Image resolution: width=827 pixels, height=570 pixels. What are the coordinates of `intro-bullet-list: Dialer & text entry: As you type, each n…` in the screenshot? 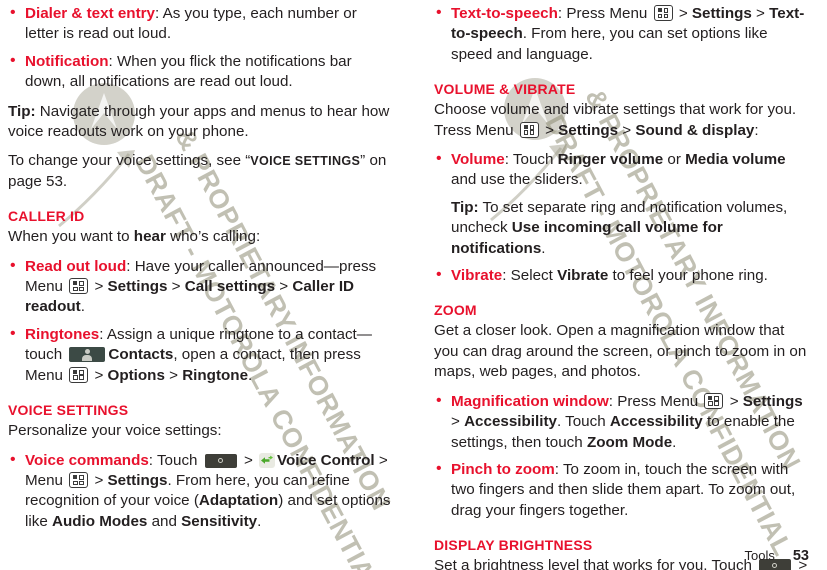 It's located at (200, 48).